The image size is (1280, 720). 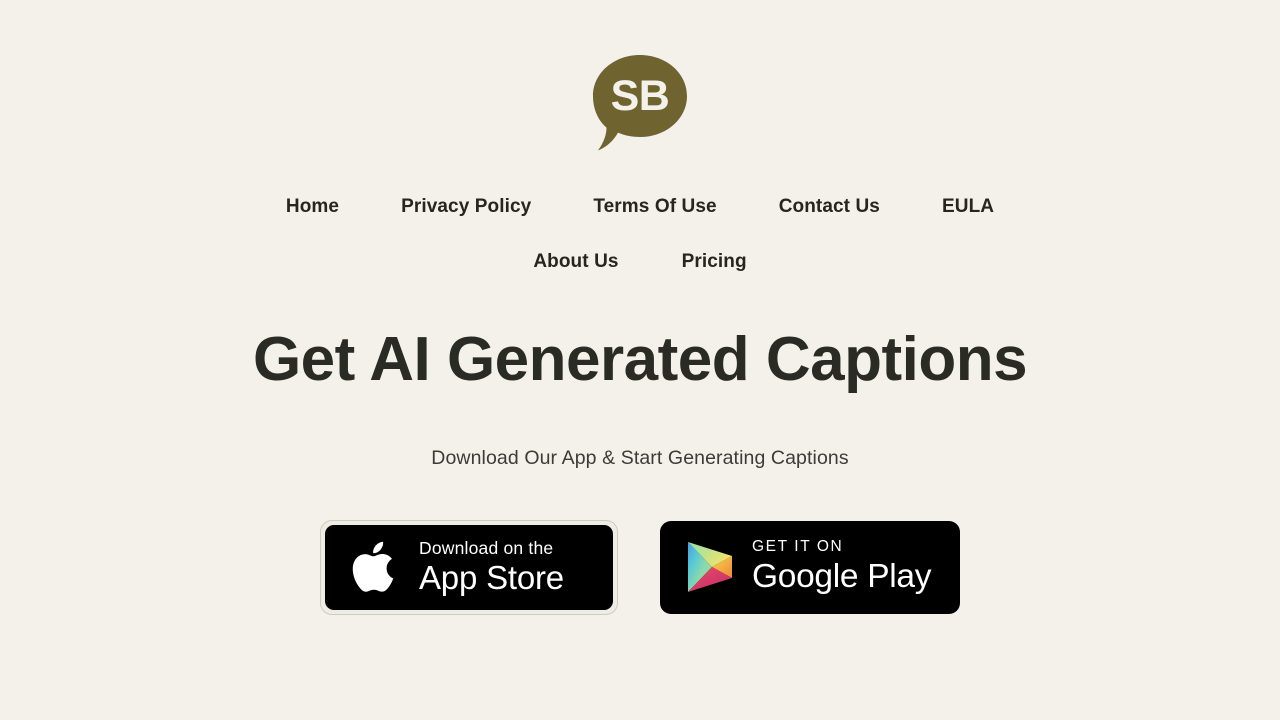 I want to click on nav-item-pricing: Pricing, so click(x=714, y=261).